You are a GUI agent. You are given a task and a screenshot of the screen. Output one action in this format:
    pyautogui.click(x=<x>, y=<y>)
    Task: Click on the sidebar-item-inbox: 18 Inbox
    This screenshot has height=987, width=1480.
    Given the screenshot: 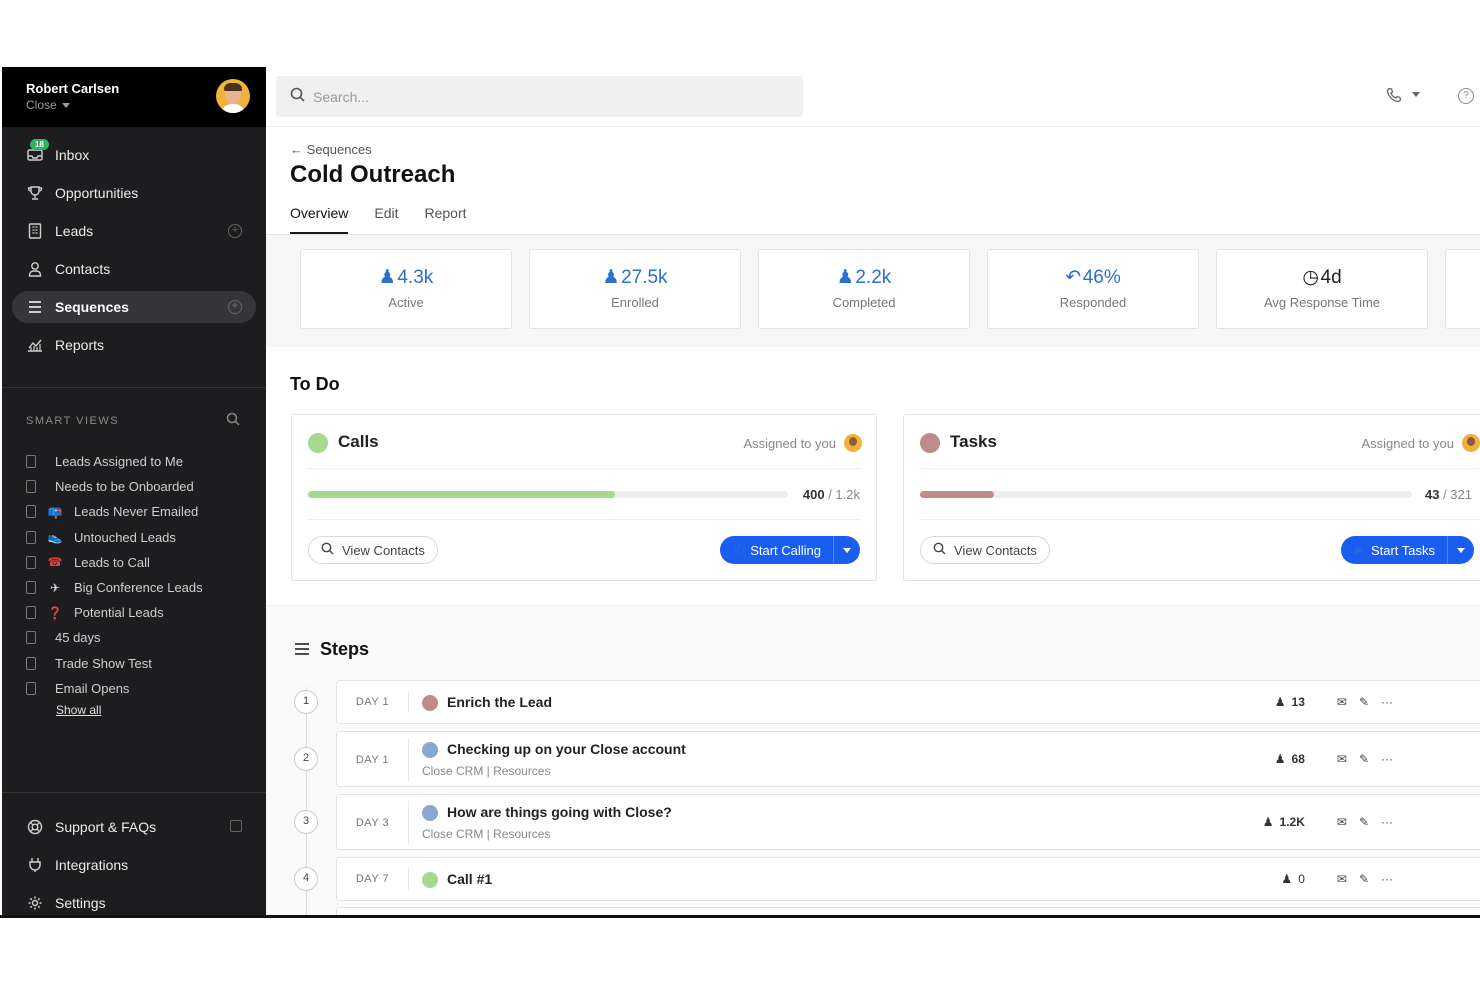 What is the action you would take?
    pyautogui.click(x=134, y=155)
    